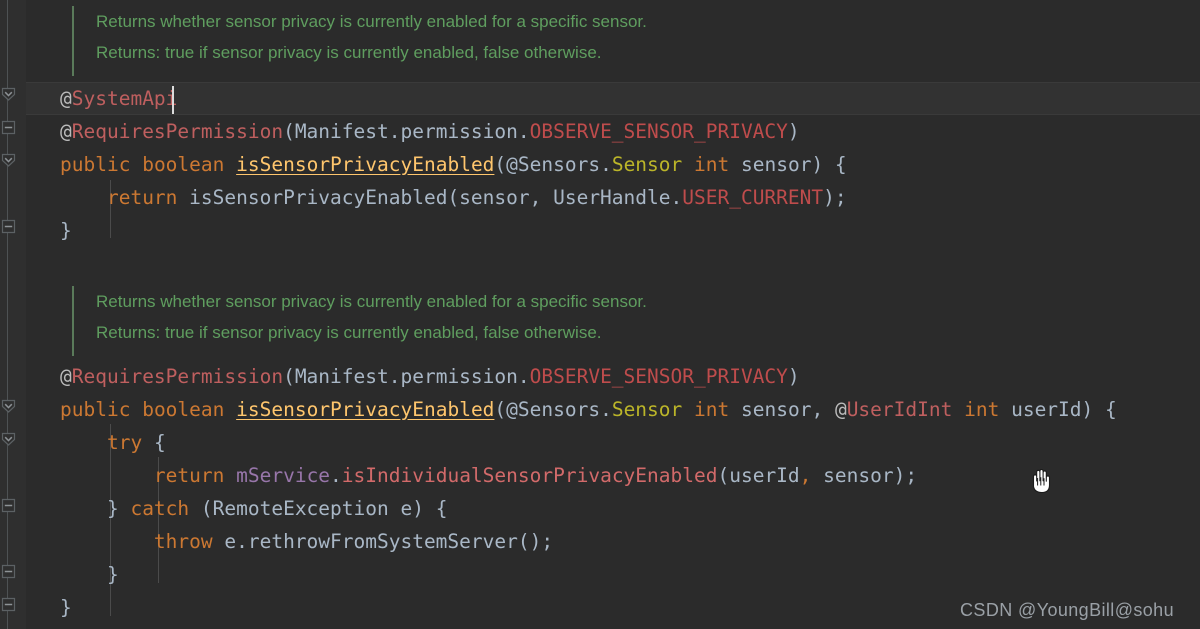 The width and height of the screenshot is (1200, 629). What do you see at coordinates (183, 541) in the screenshot?
I see `code-token: throw` at bounding box center [183, 541].